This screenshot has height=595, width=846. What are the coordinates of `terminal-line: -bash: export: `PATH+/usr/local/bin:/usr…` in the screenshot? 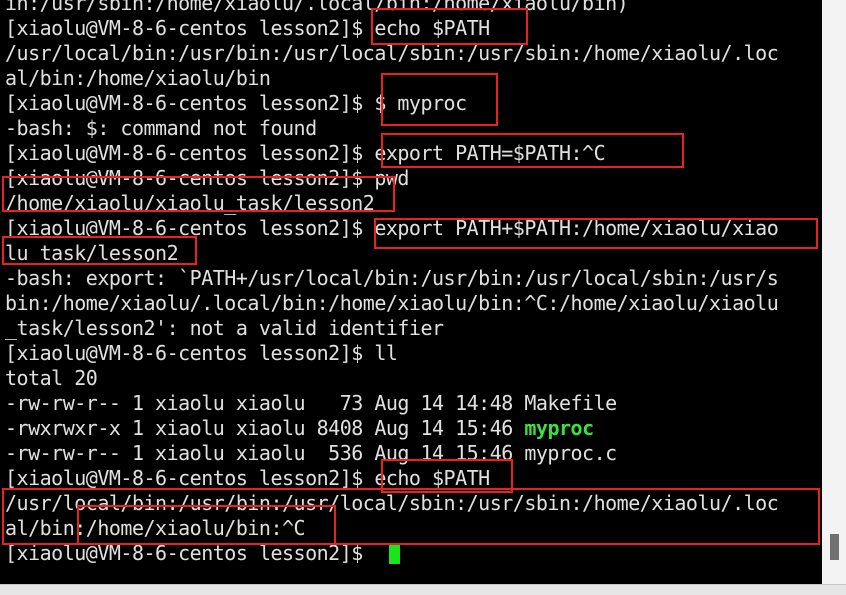 It's located at (392, 278).